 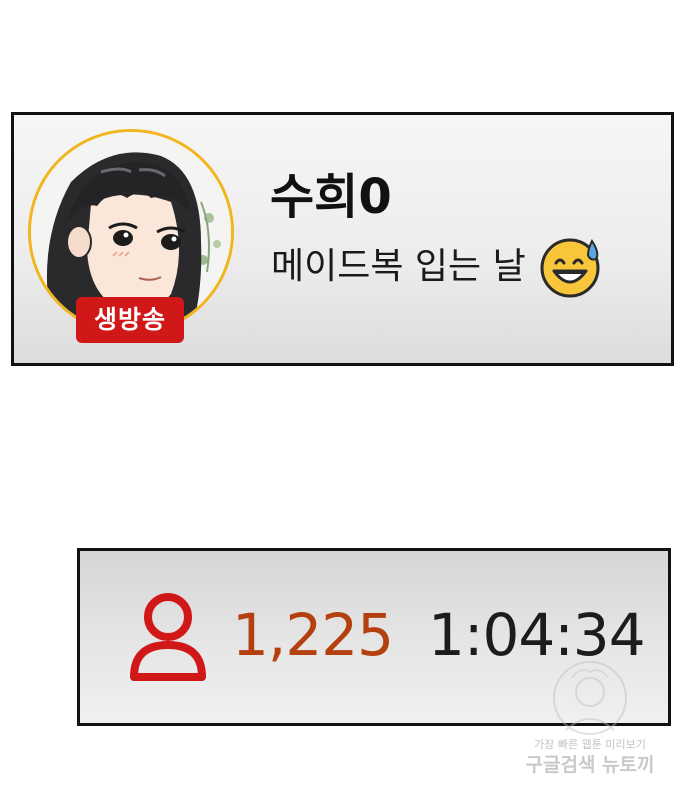 I want to click on watermark-title: 구글검색 뉴토끼, so click(x=590, y=765).